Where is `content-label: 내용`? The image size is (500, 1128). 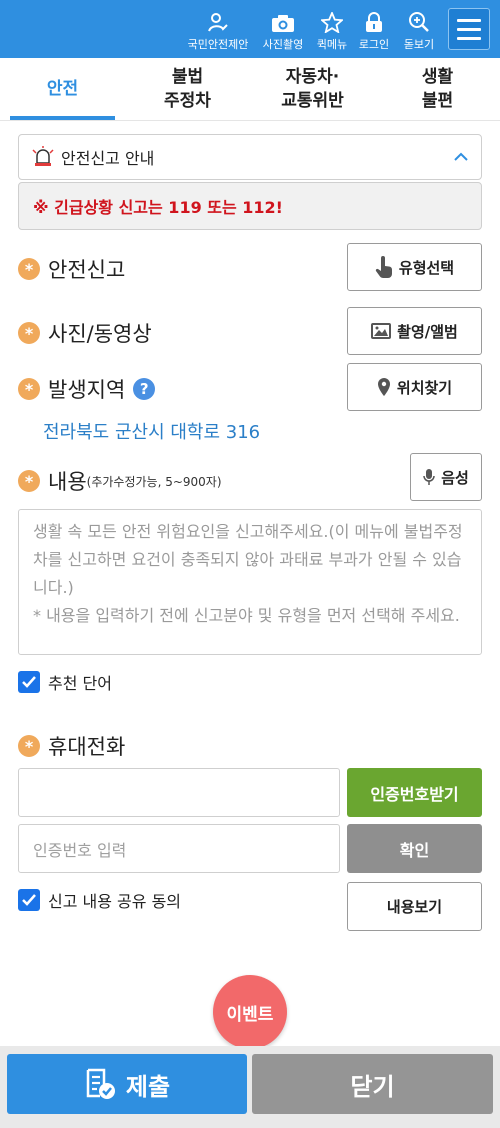
content-label: 내용 is located at coordinates (67, 482).